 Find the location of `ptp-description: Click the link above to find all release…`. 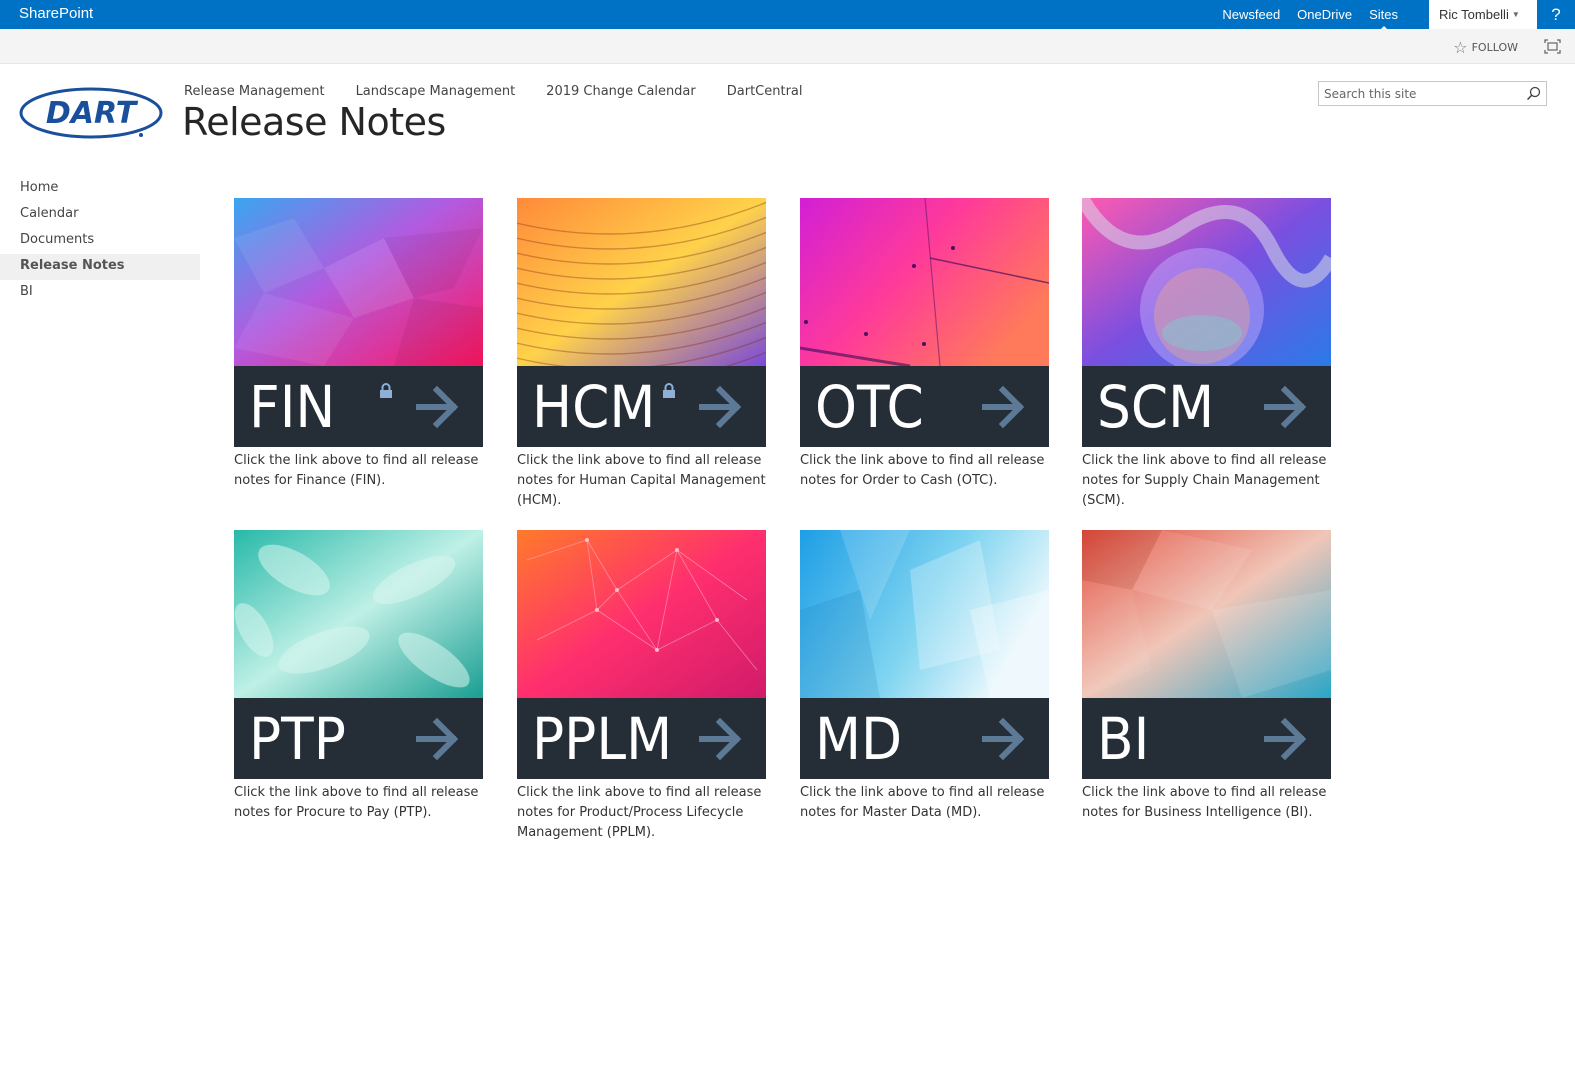

ptp-description: Click the link above to find all release… is located at coordinates (356, 802).